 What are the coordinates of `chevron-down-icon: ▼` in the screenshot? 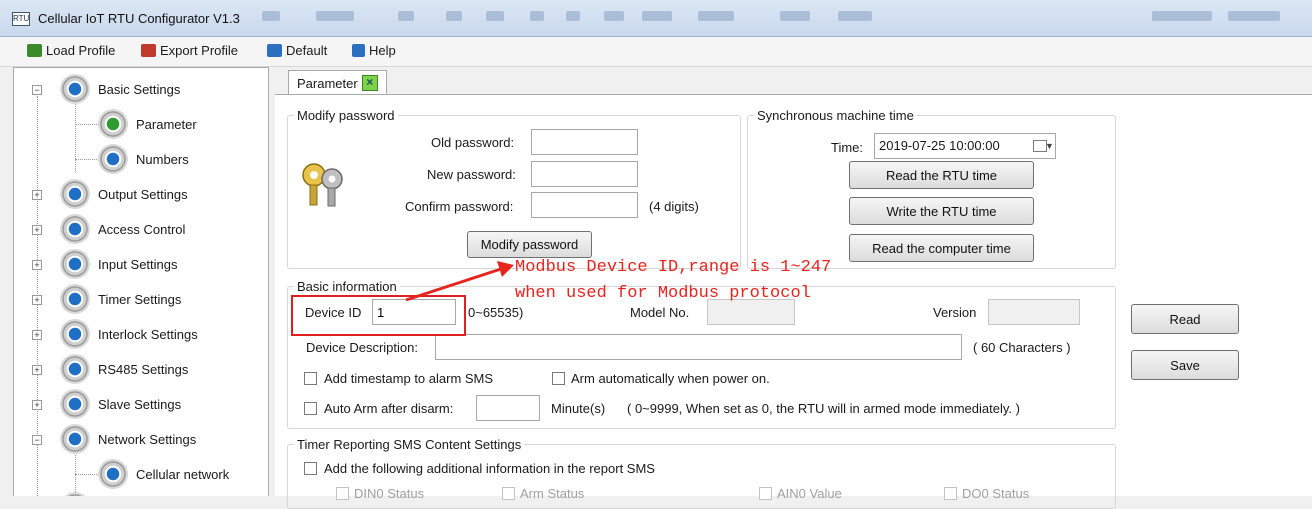 It's located at (1049, 146).